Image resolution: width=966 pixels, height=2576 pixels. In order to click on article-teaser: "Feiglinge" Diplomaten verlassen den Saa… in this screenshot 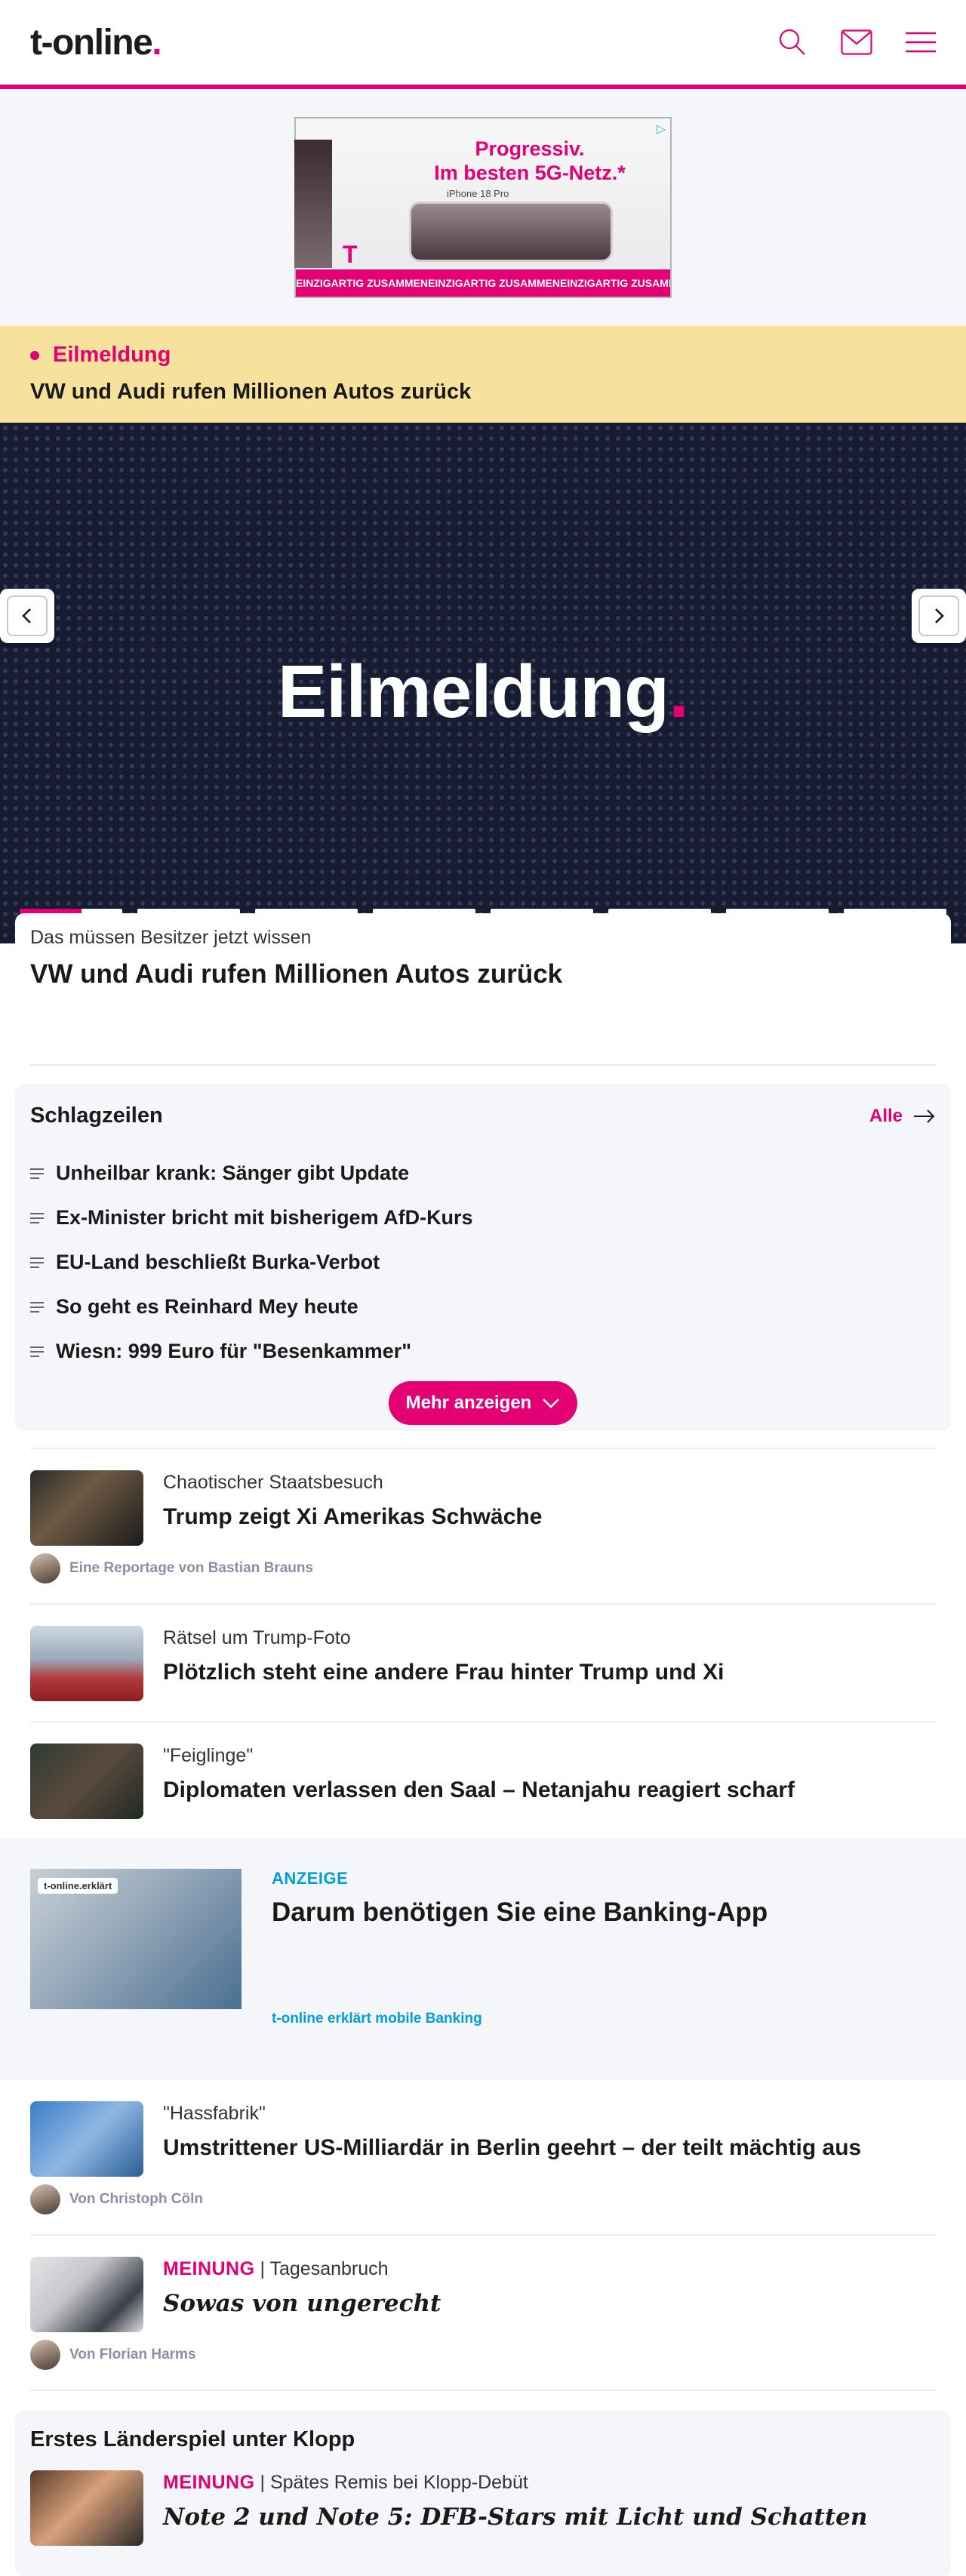, I will do `click(483, 1780)`.